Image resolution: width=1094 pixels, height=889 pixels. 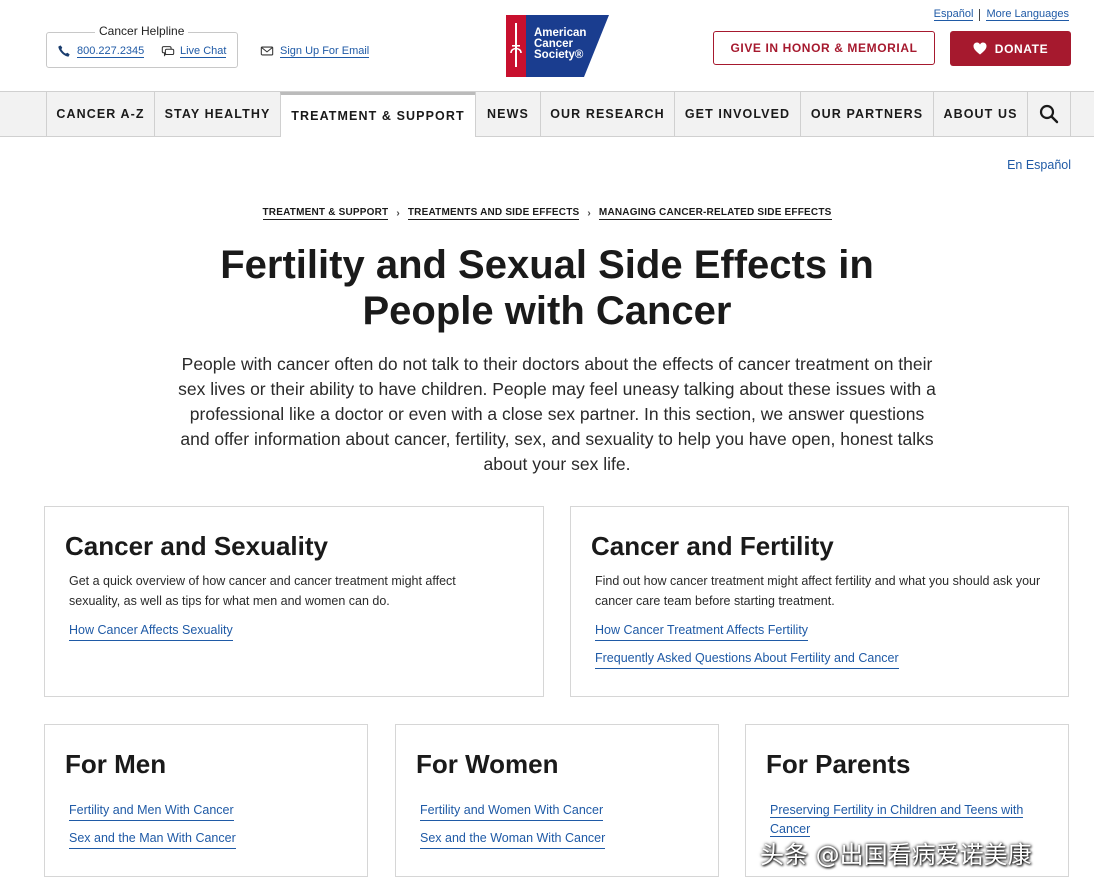 What do you see at coordinates (953, 14) in the screenshot?
I see `espanol-link: Español` at bounding box center [953, 14].